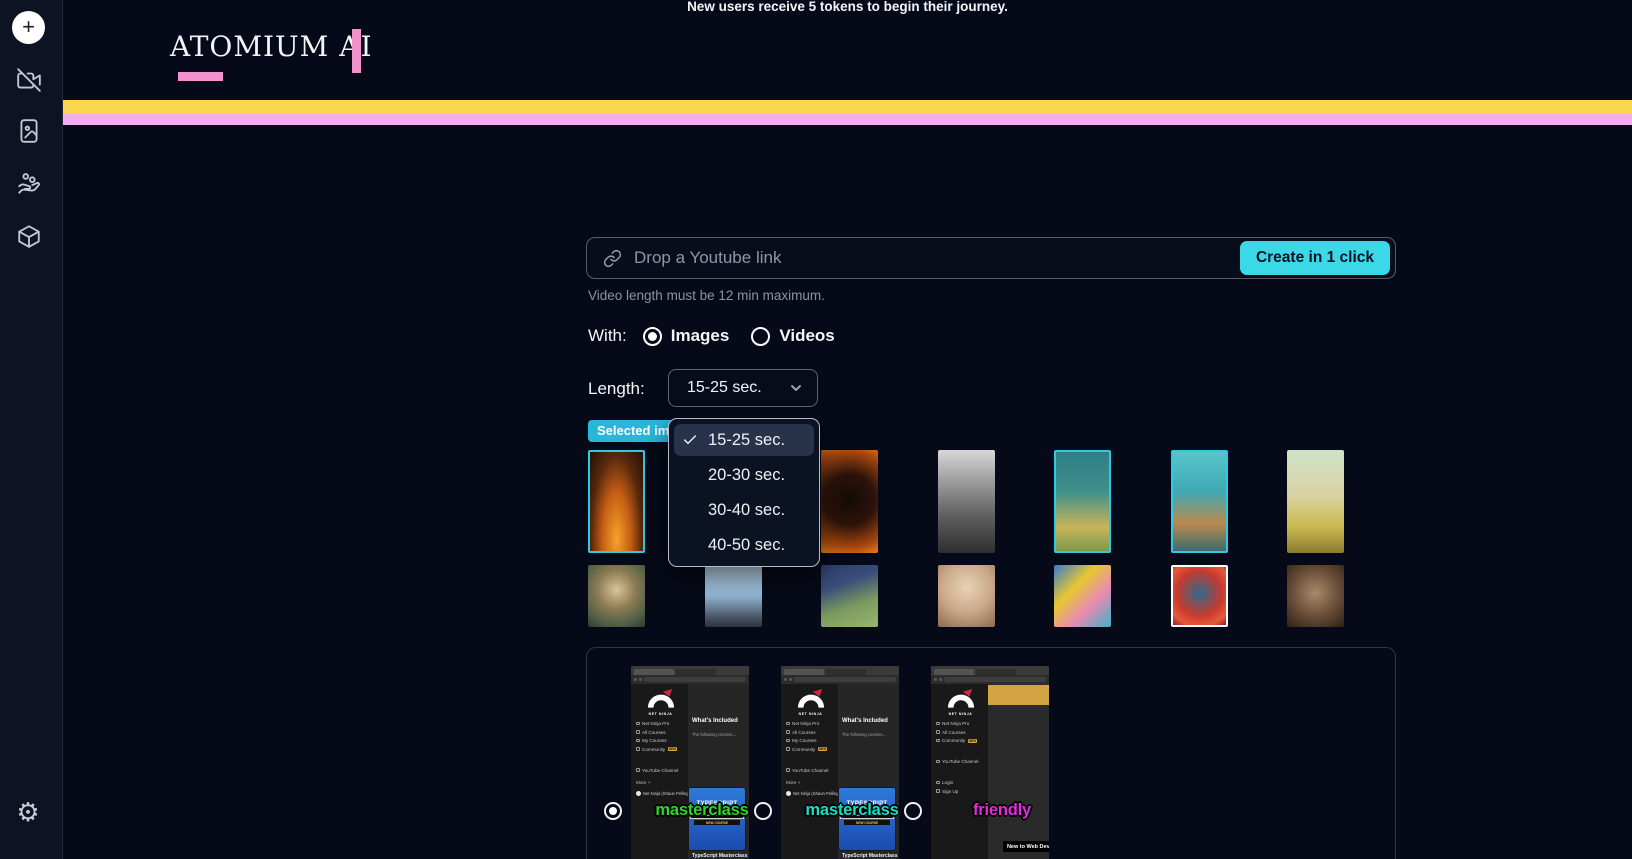 The width and height of the screenshot is (1632, 859). What do you see at coordinates (702, 810) in the screenshot?
I see `variant-caption-1: masterclass` at bounding box center [702, 810].